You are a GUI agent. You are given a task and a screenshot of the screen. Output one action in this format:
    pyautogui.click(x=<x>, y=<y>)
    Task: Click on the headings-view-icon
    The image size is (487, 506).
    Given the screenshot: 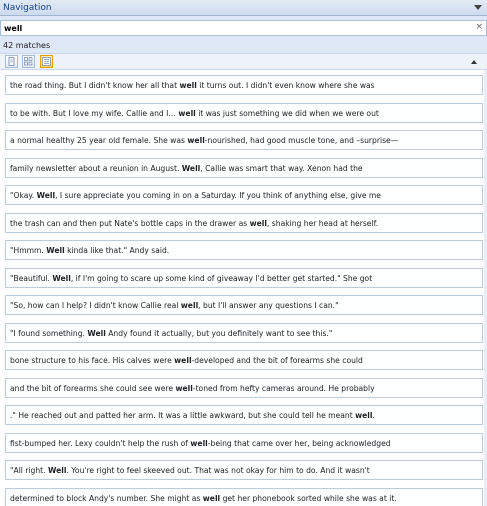 What is the action you would take?
    pyautogui.click(x=11, y=61)
    